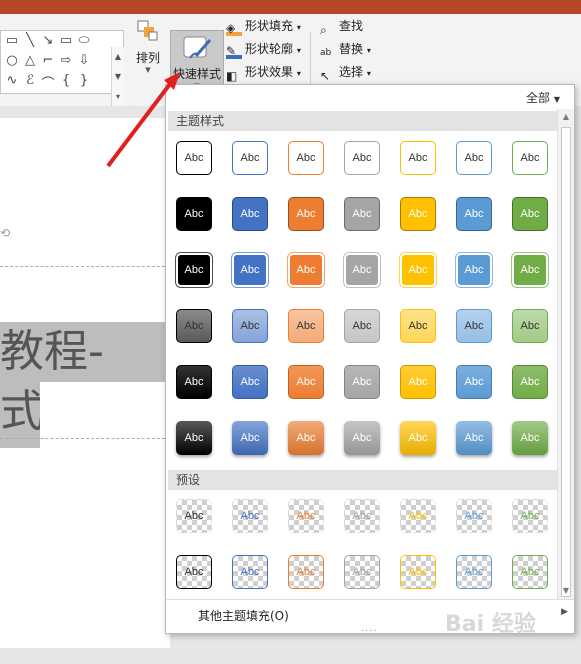 The width and height of the screenshot is (581, 664). What do you see at coordinates (66, 80) in the screenshot?
I see `brace-left-shape-icon: {` at bounding box center [66, 80].